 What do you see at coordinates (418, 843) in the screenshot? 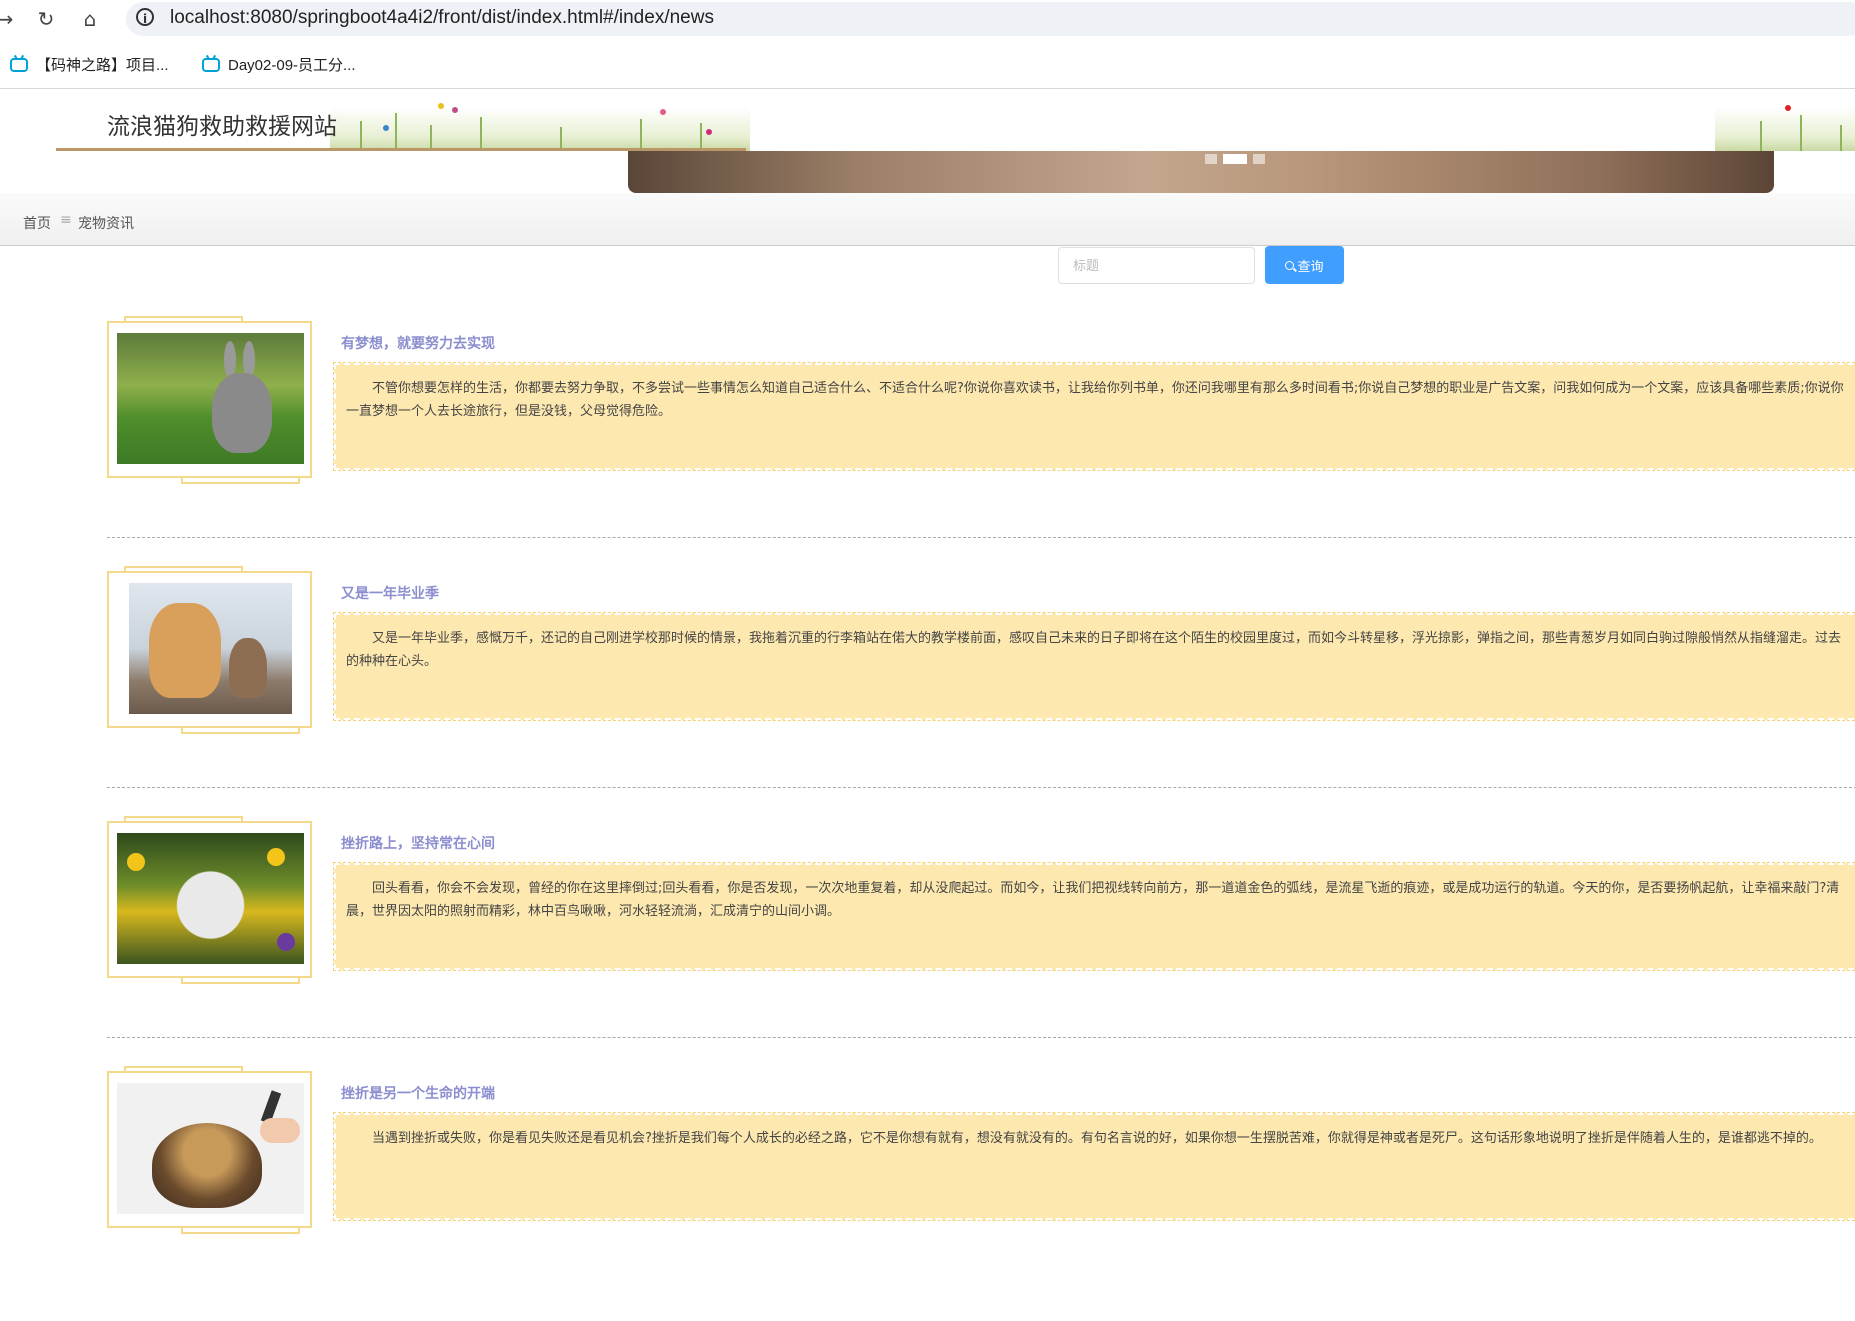
I see `news-title: 挫折路上，坚持常在心间` at bounding box center [418, 843].